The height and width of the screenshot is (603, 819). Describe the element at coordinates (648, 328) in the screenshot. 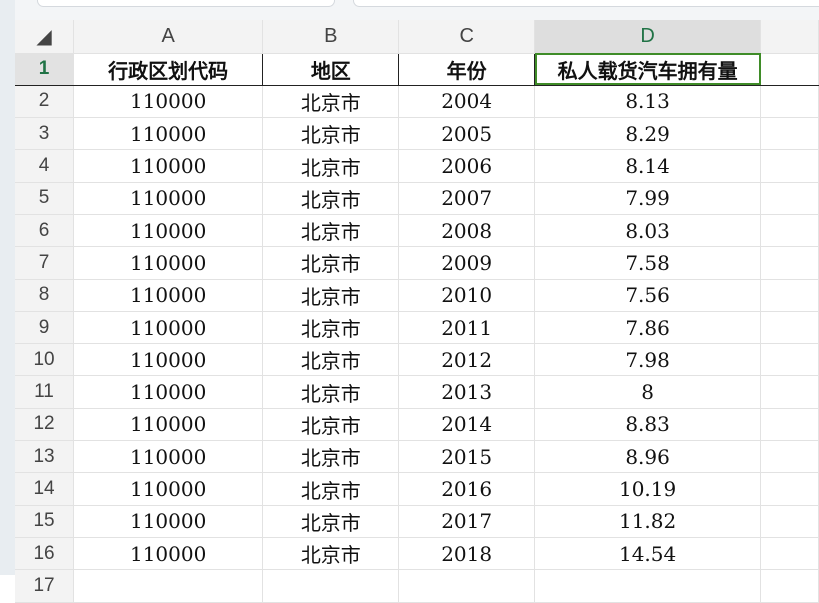

I see `cell: 7.86` at that location.